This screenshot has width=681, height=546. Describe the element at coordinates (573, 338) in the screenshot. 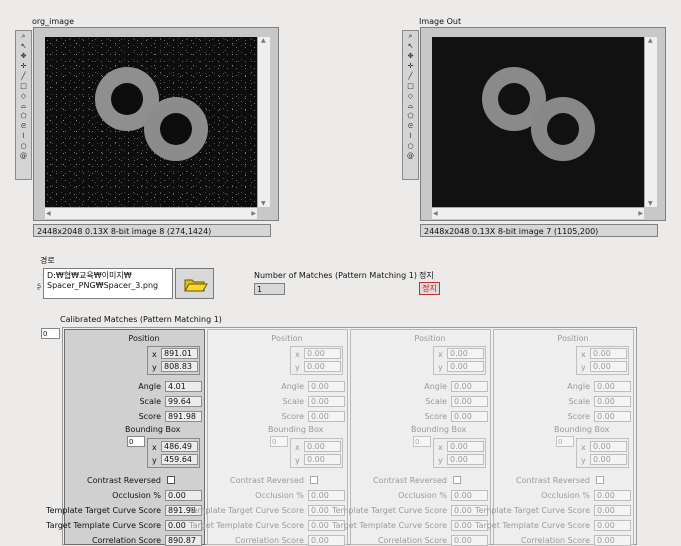

I see `position-label: Position` at that location.